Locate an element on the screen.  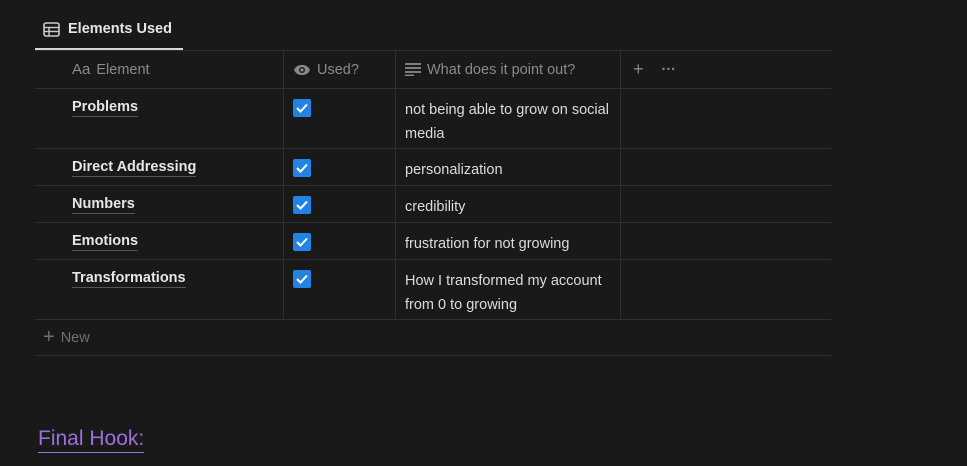
text-type-icon: Aa is located at coordinates (81, 69).